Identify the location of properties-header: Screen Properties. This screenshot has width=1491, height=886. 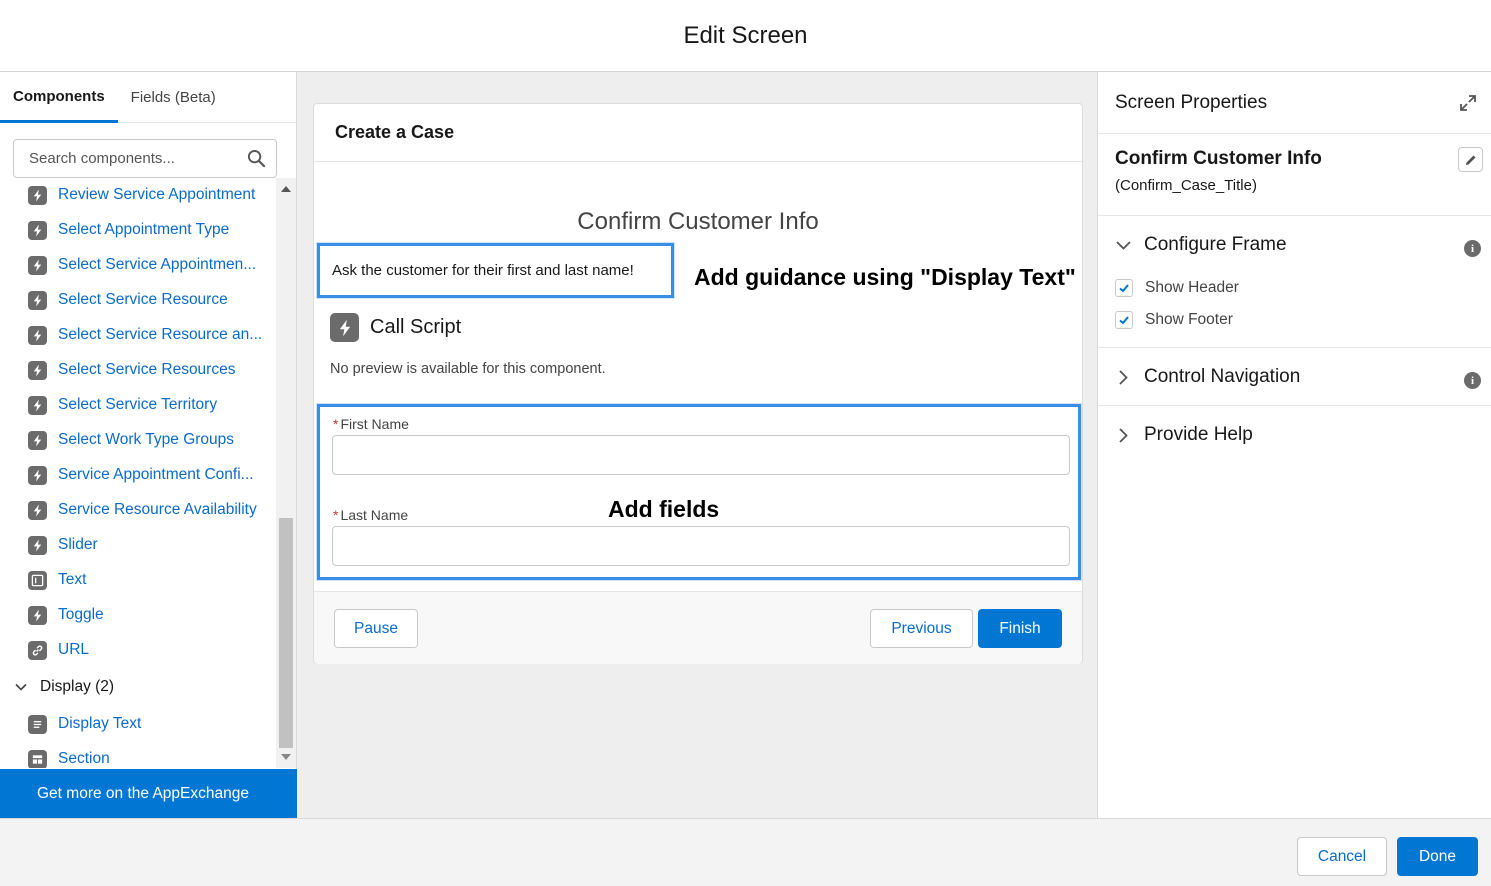
(1294, 103).